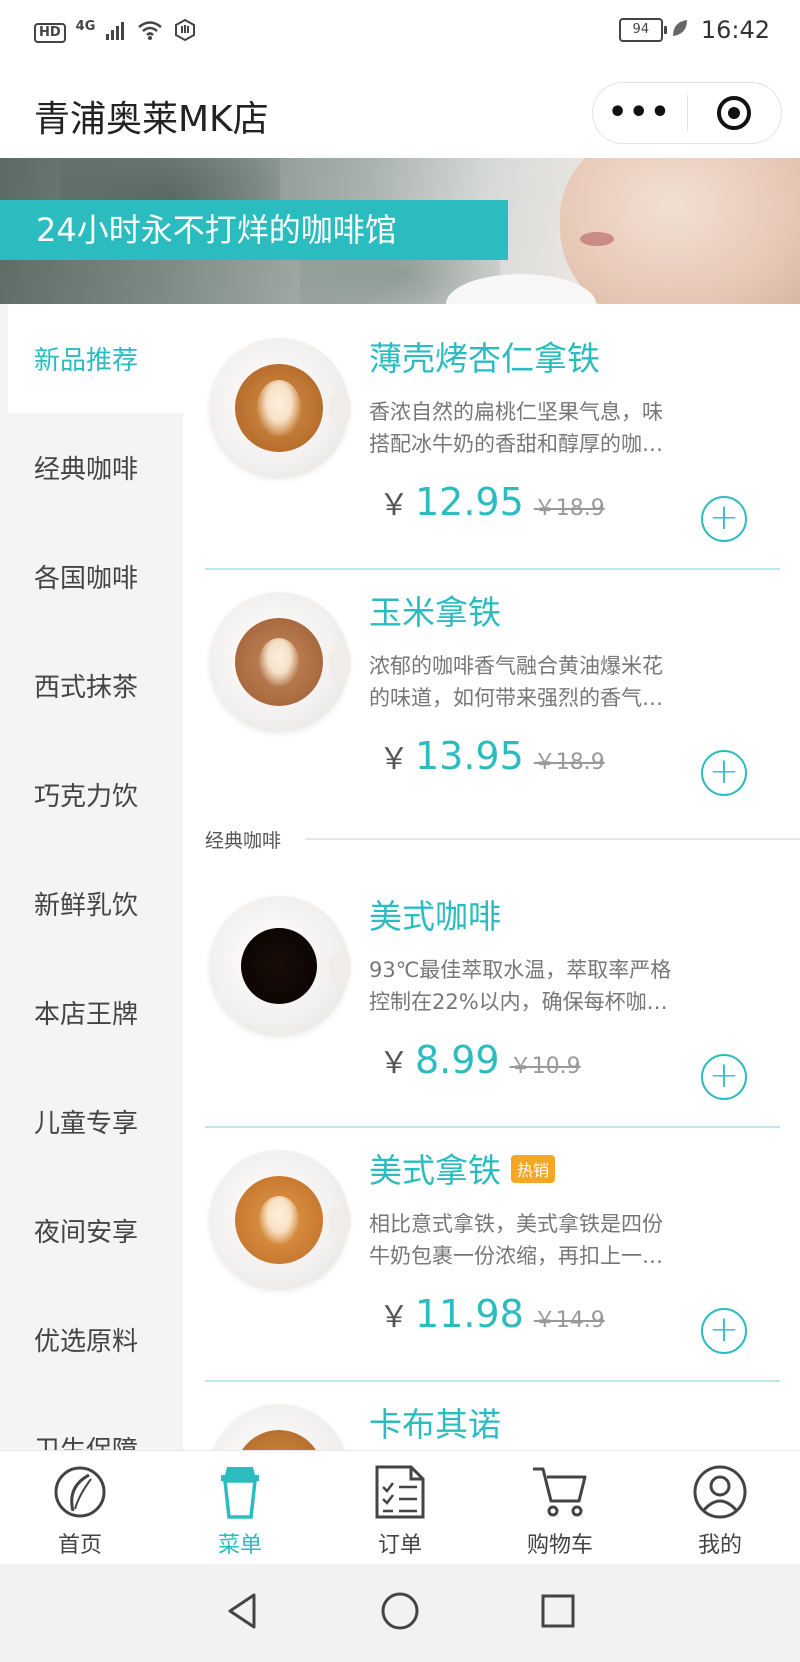 This screenshot has height=1662, width=800. I want to click on price-row: ￥ 8.99 ￥10.9, so click(480, 1060).